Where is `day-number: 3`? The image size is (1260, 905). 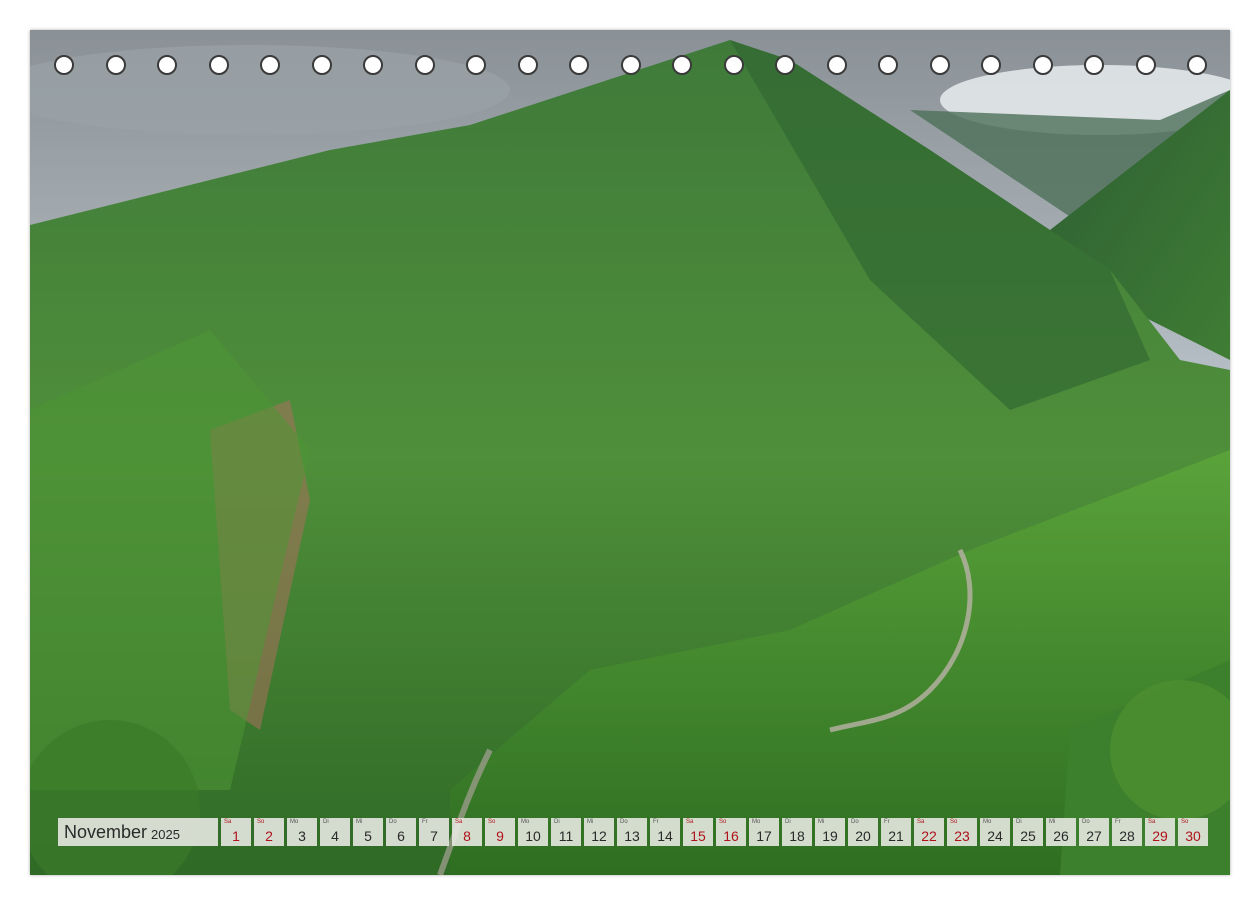 day-number: 3 is located at coordinates (302, 836).